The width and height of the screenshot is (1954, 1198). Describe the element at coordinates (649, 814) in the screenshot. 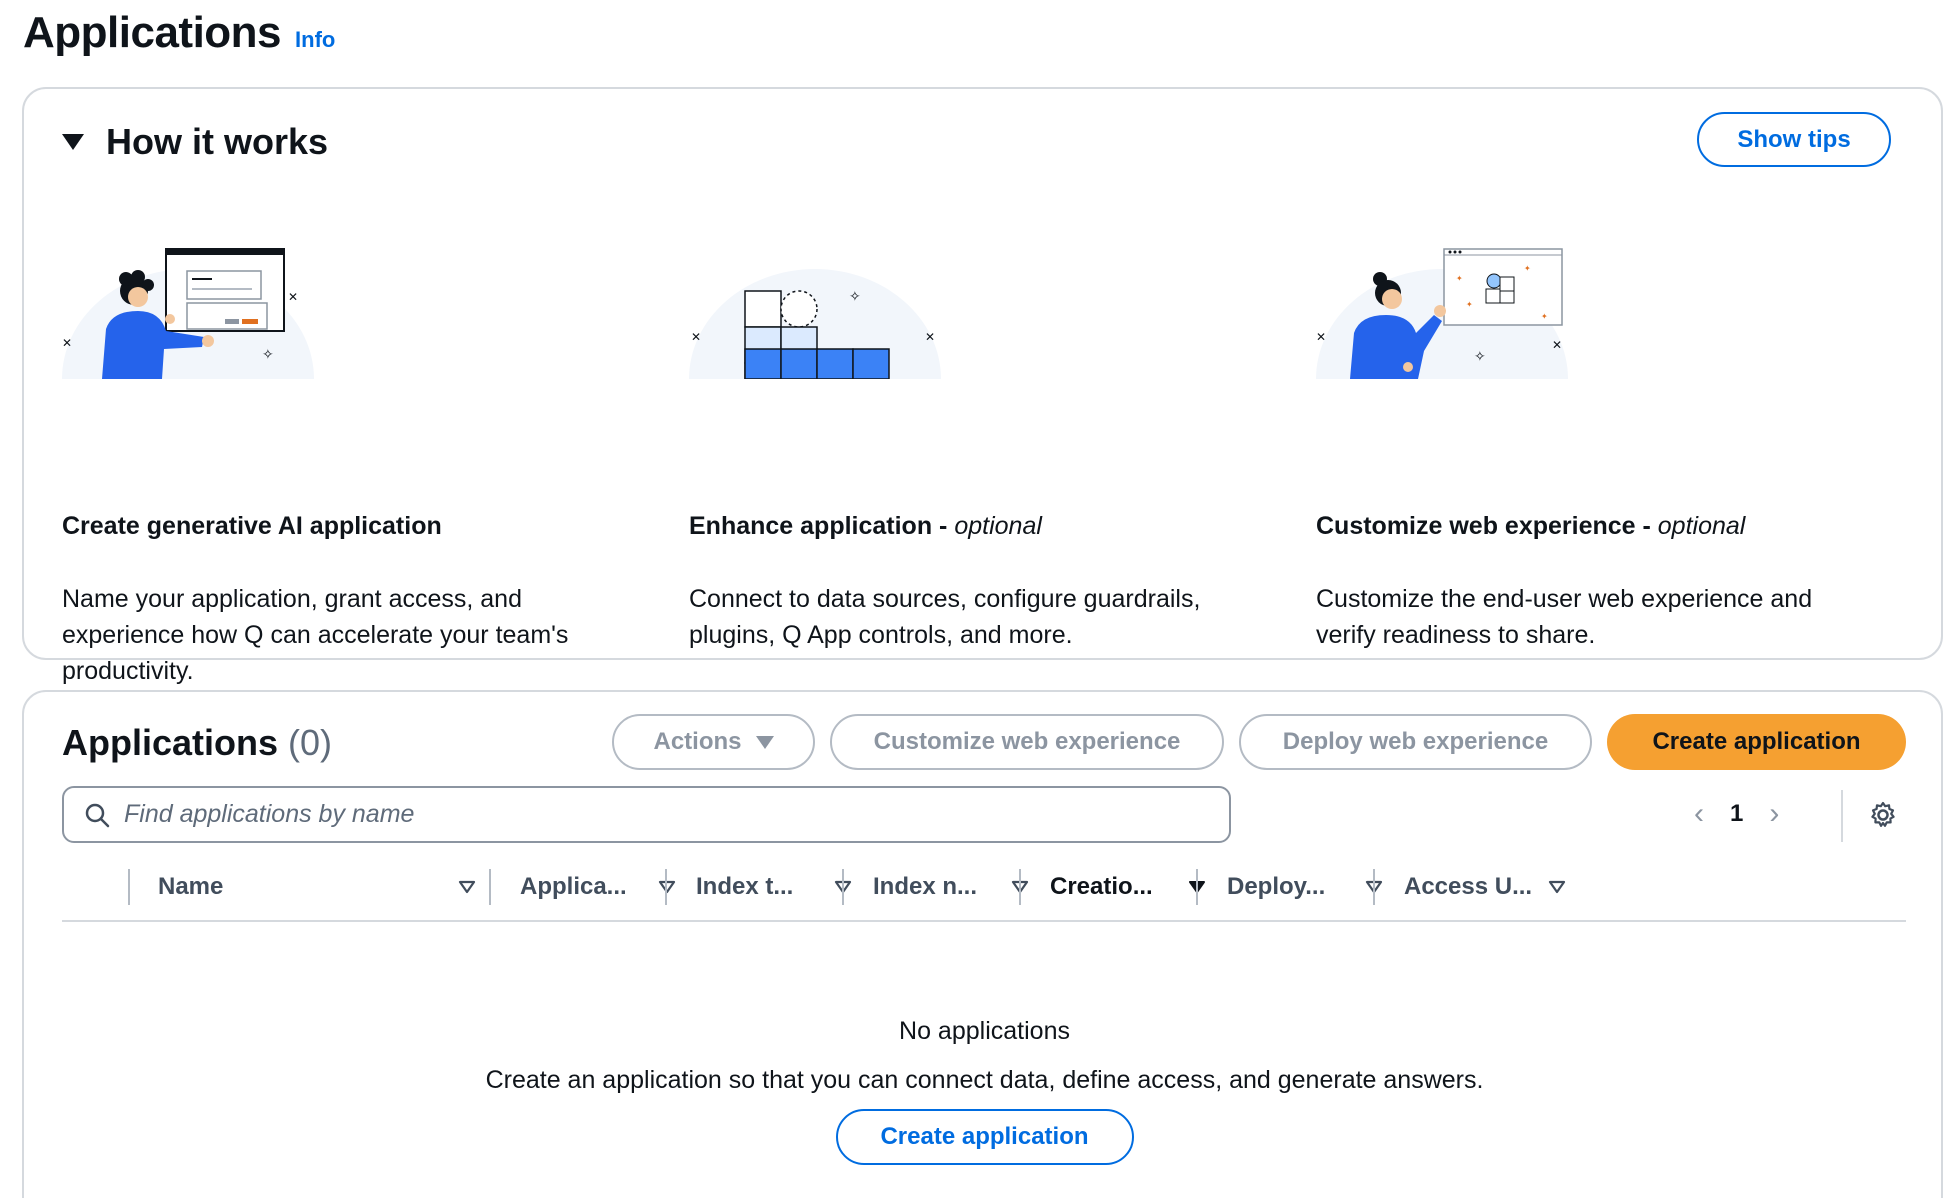

I see `search-input` at that location.